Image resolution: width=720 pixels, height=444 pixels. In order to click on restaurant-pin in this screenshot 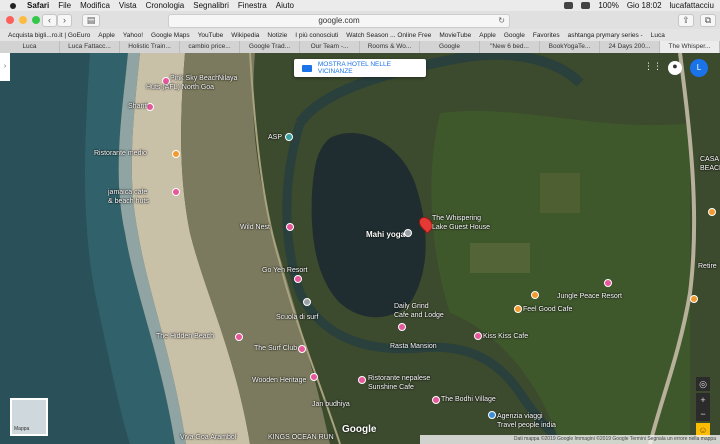, I will do `click(176, 154)`.